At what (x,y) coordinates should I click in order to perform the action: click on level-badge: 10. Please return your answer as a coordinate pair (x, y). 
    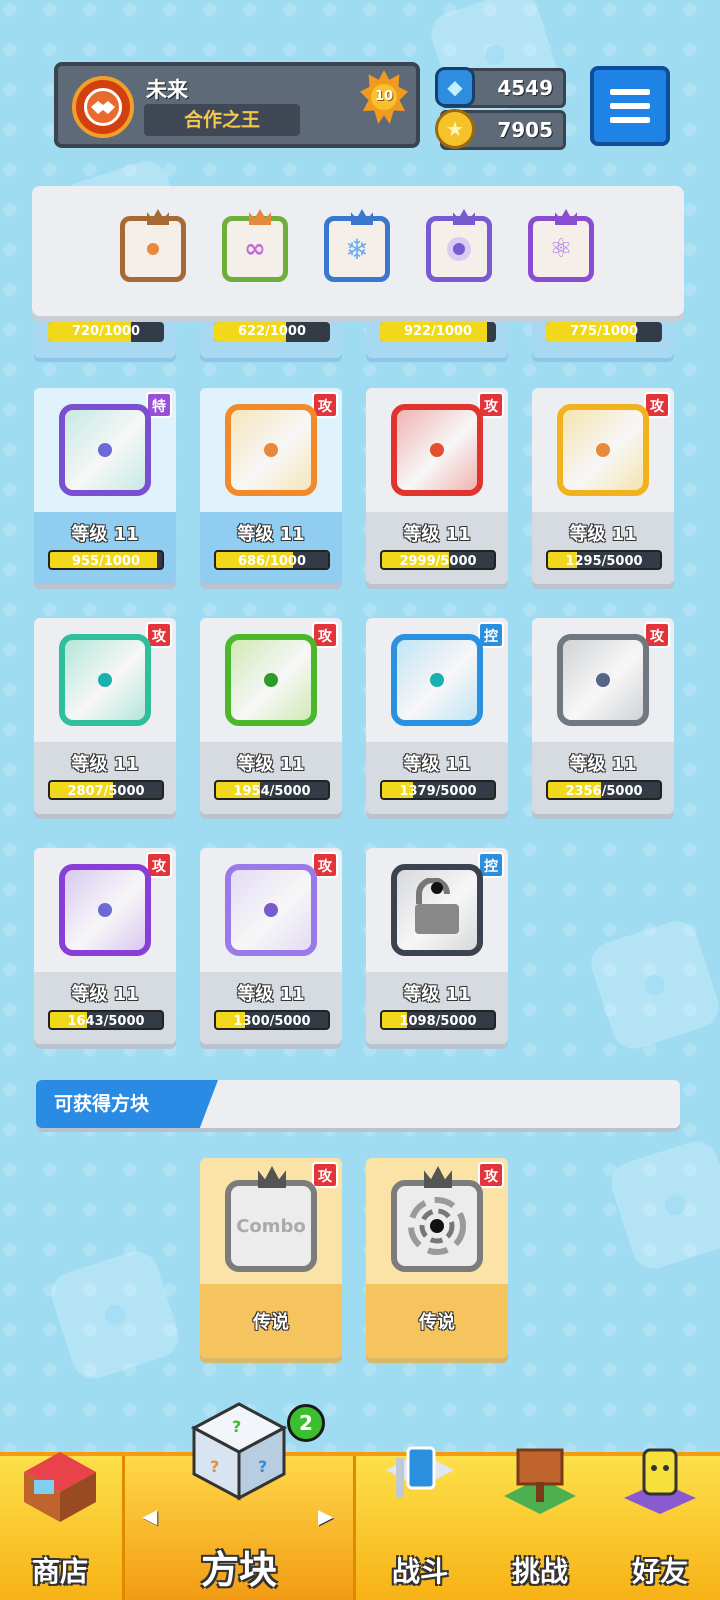
    Looking at the image, I should click on (384, 97).